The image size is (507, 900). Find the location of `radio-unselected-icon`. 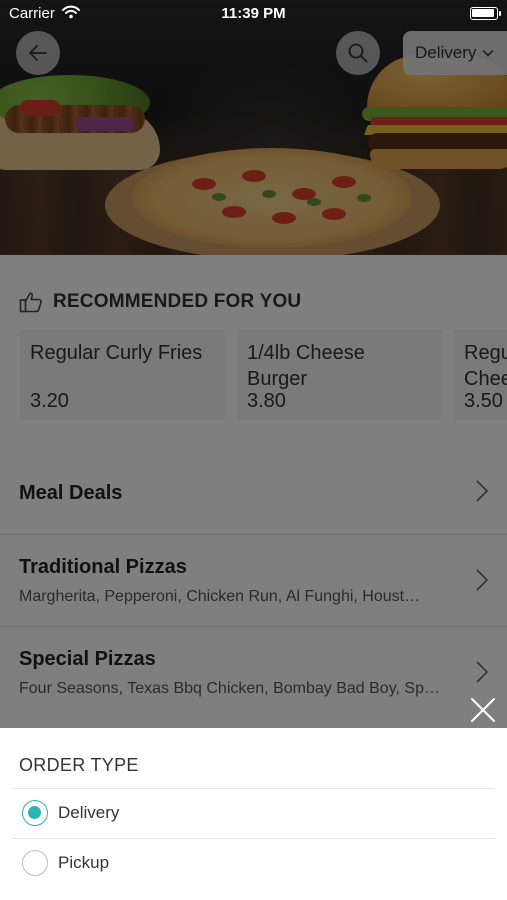

radio-unselected-icon is located at coordinates (35, 863).